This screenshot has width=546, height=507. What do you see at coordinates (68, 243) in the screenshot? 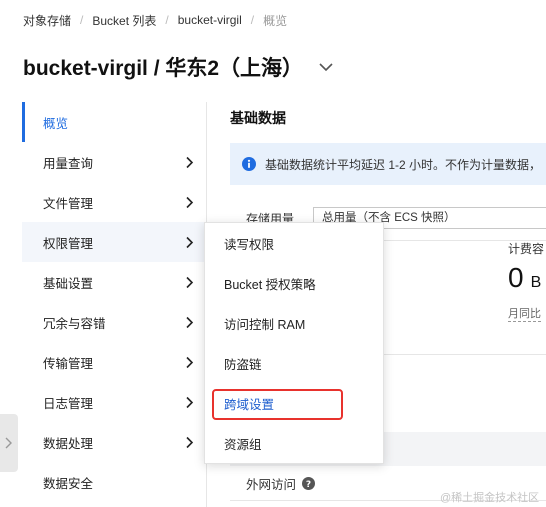
I see `sidebar-item-label: 权限管理` at bounding box center [68, 243].